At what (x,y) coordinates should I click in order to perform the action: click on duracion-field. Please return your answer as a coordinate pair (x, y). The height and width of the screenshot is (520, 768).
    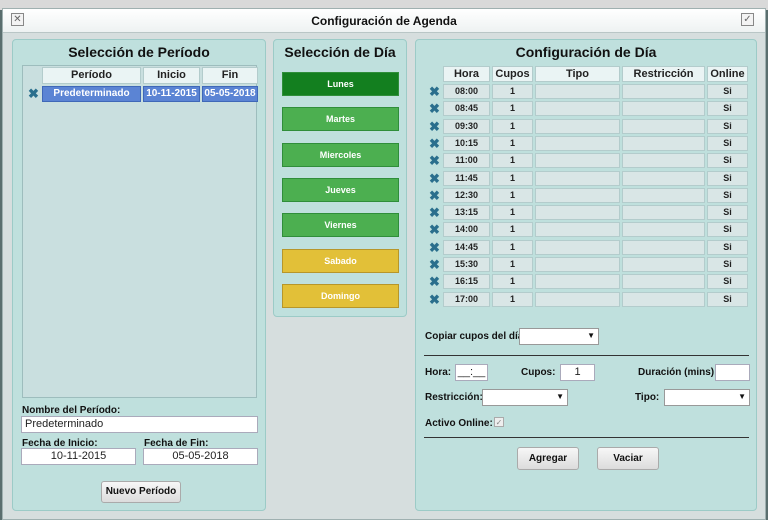
    Looking at the image, I should click on (732, 372).